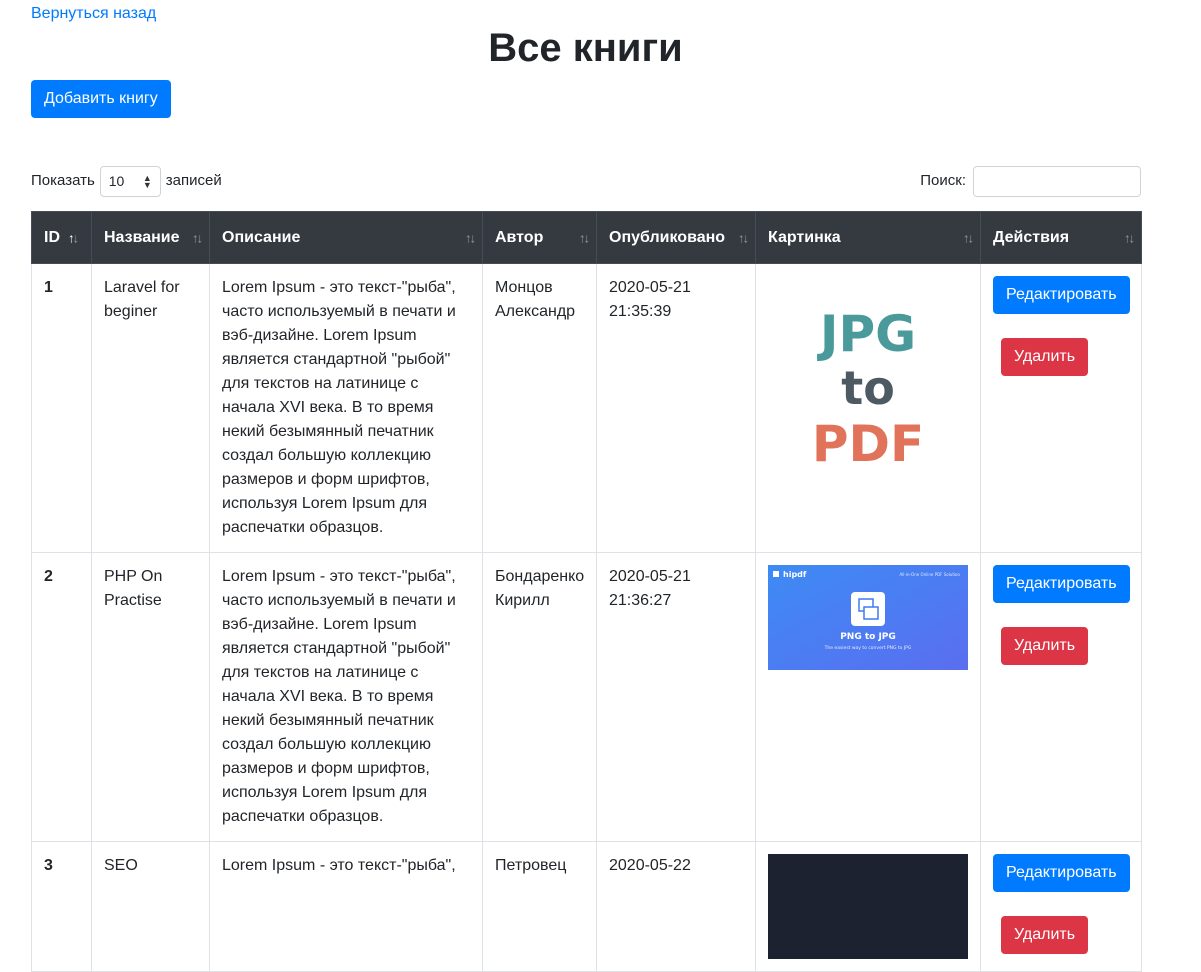 The image size is (1201, 972). I want to click on book-title: SEO, so click(150, 906).